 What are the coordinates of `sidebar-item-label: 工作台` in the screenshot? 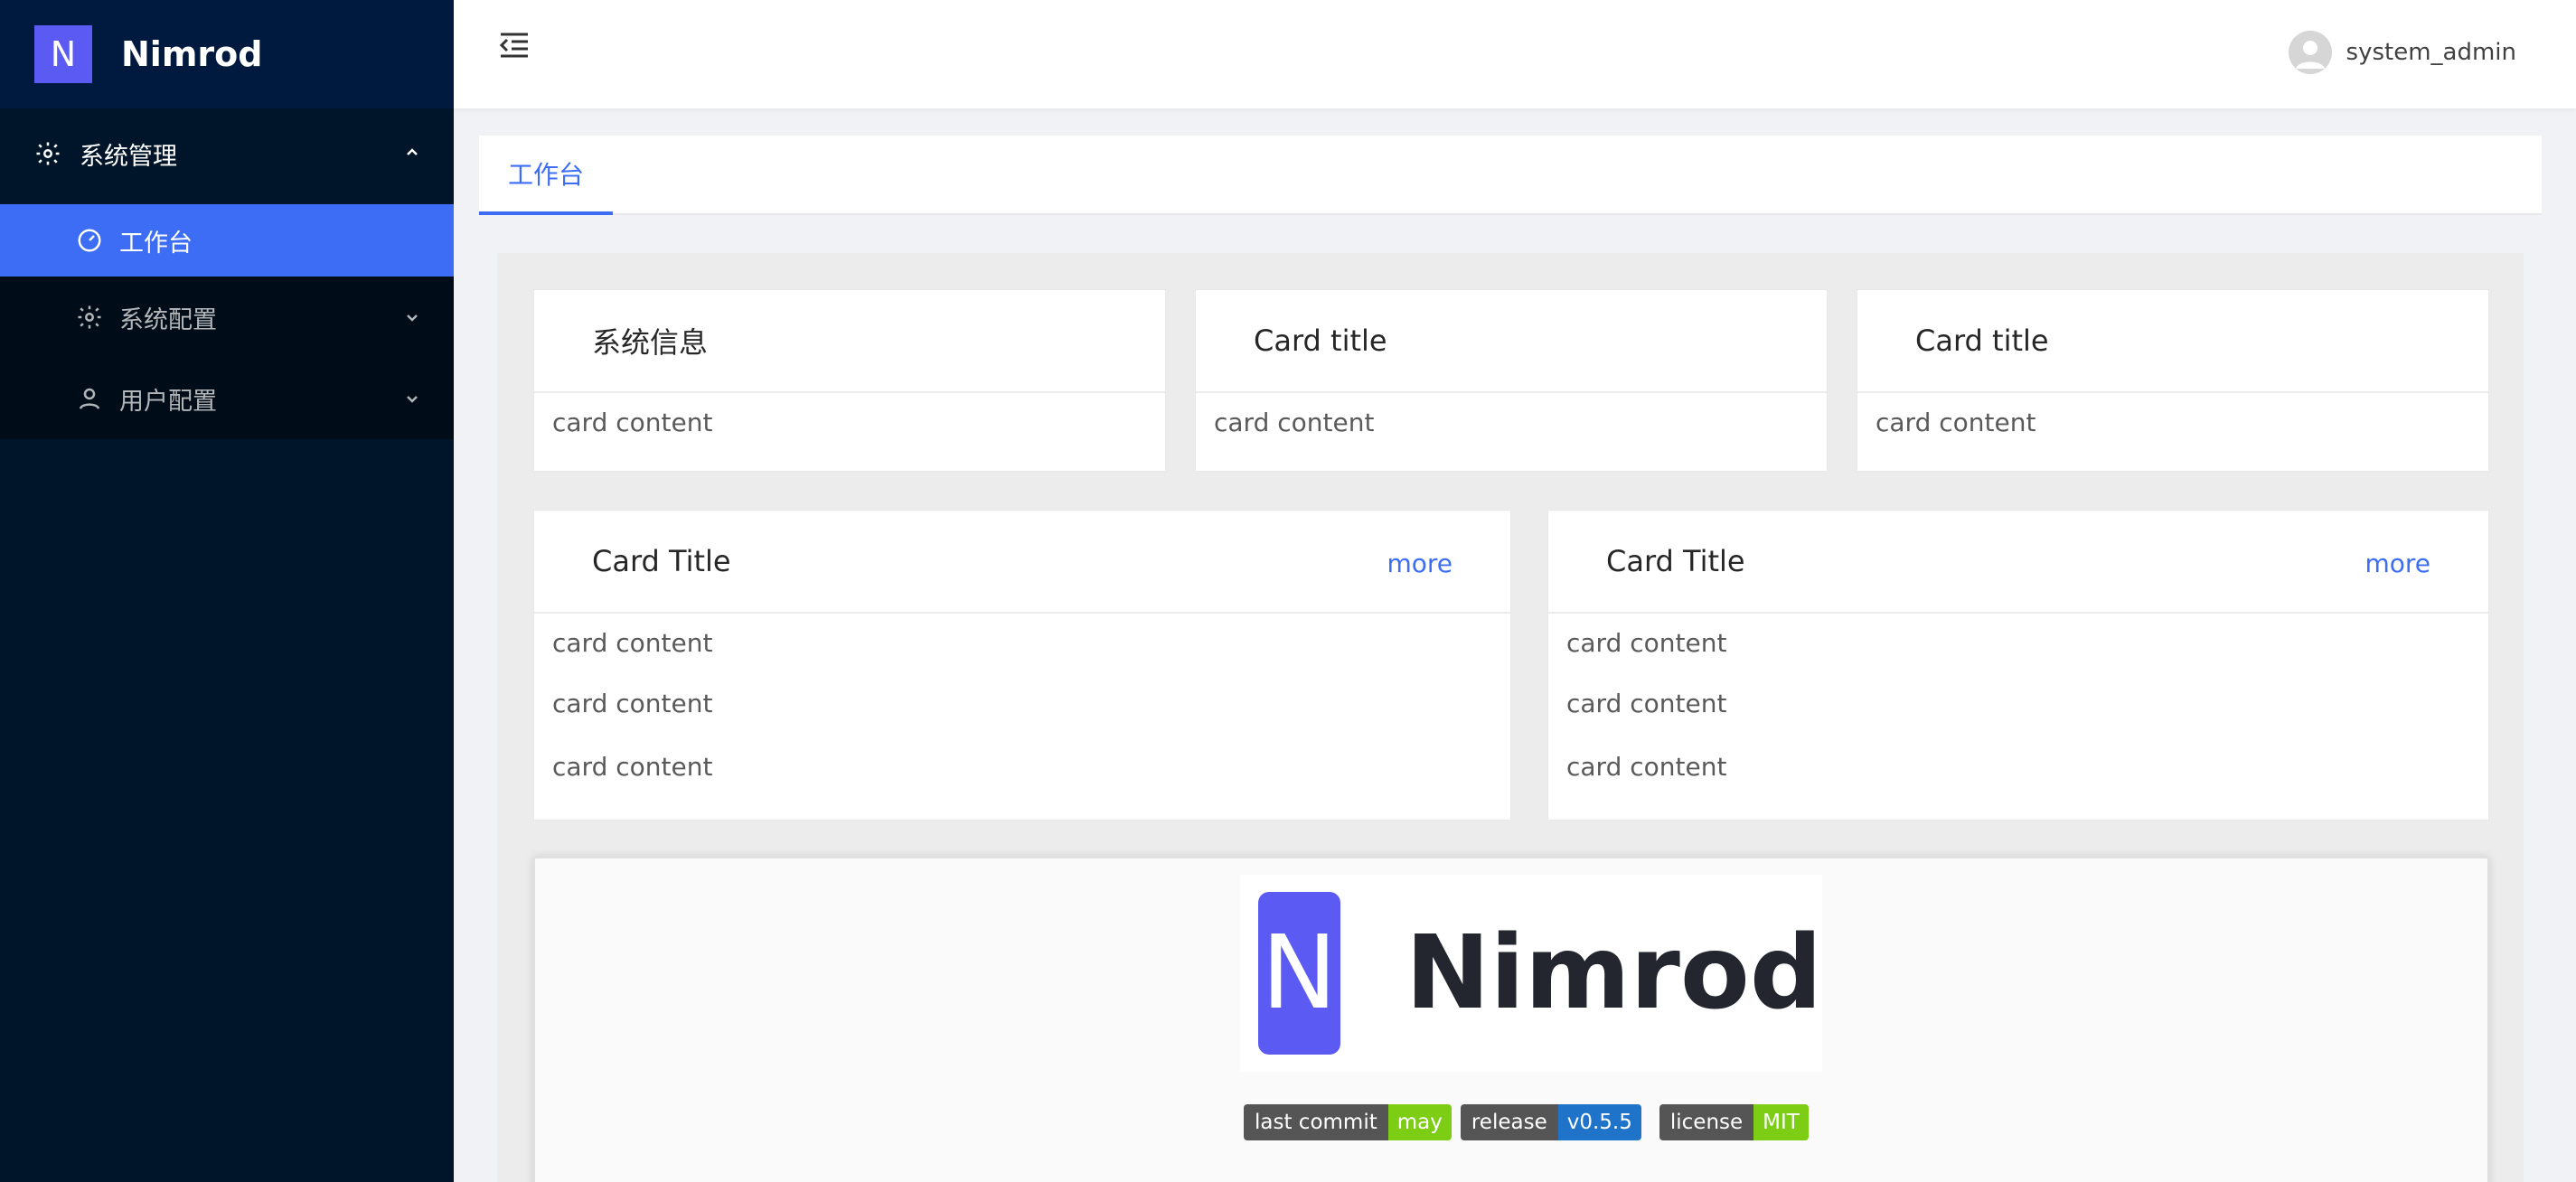 It's located at (156, 244).